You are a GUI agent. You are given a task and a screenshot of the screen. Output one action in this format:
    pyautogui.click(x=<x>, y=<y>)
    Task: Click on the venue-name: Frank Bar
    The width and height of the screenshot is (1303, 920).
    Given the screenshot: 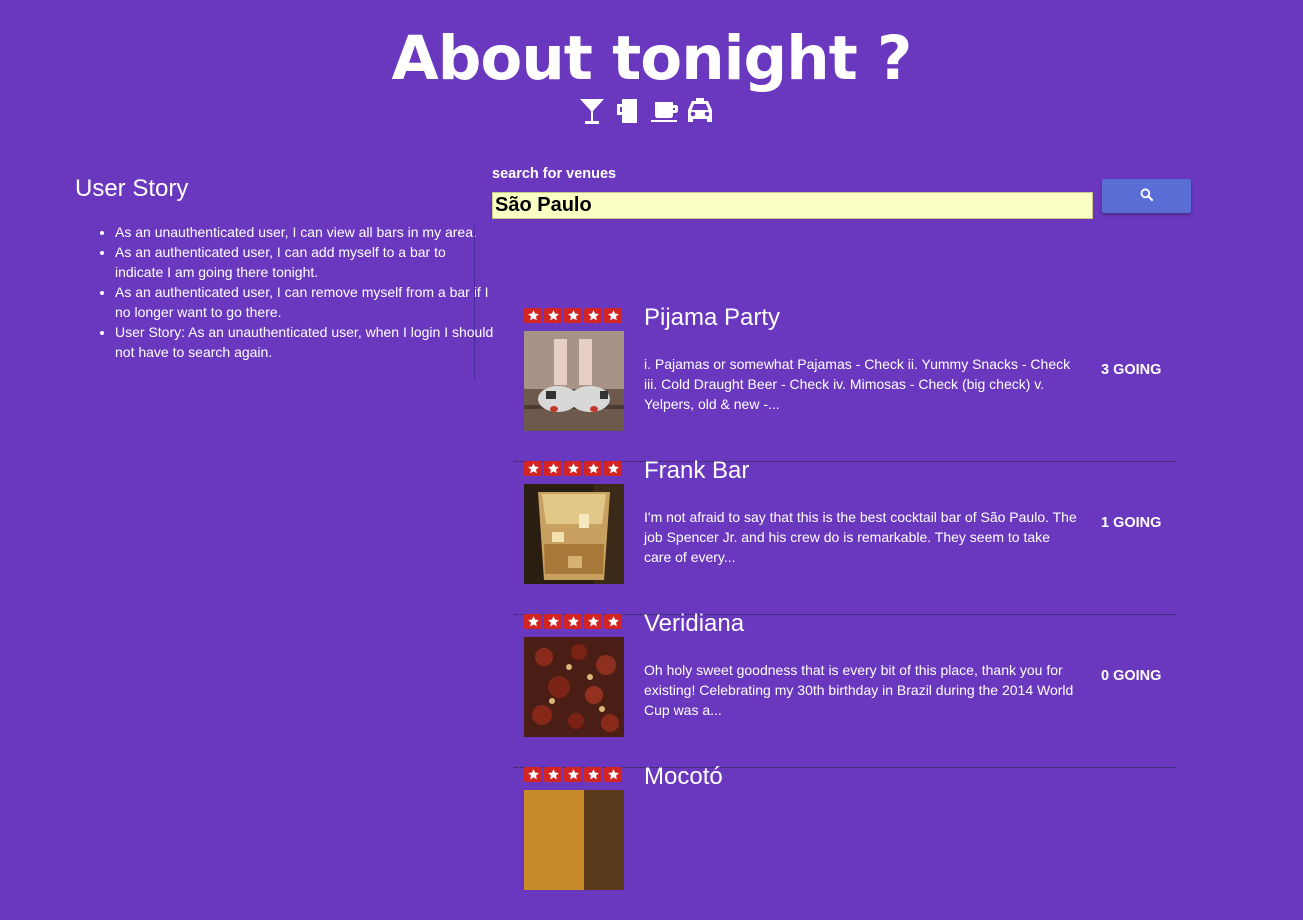 What is the action you would take?
    pyautogui.click(x=696, y=471)
    